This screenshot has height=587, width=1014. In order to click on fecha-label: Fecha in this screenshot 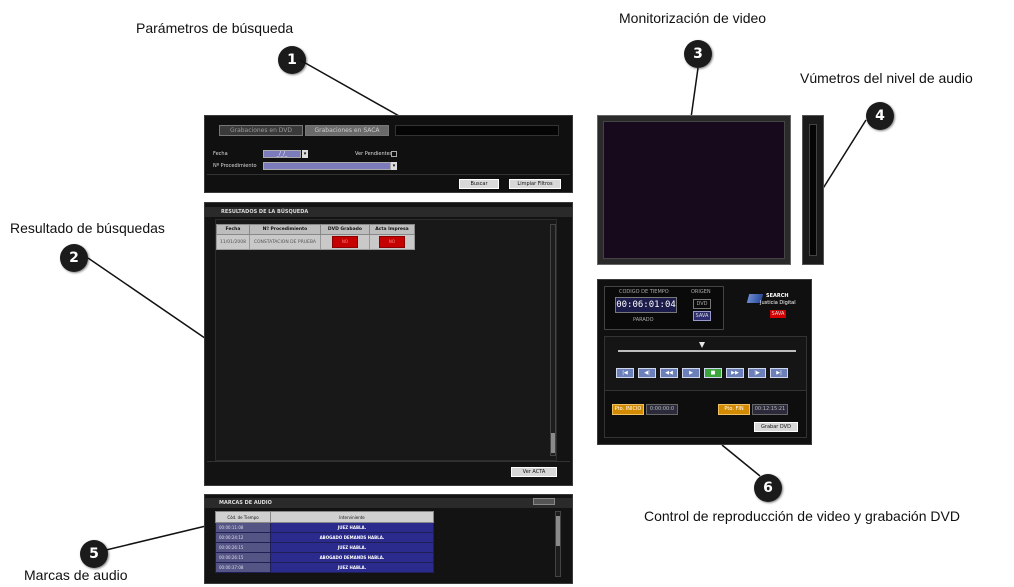, I will do `click(220, 154)`.